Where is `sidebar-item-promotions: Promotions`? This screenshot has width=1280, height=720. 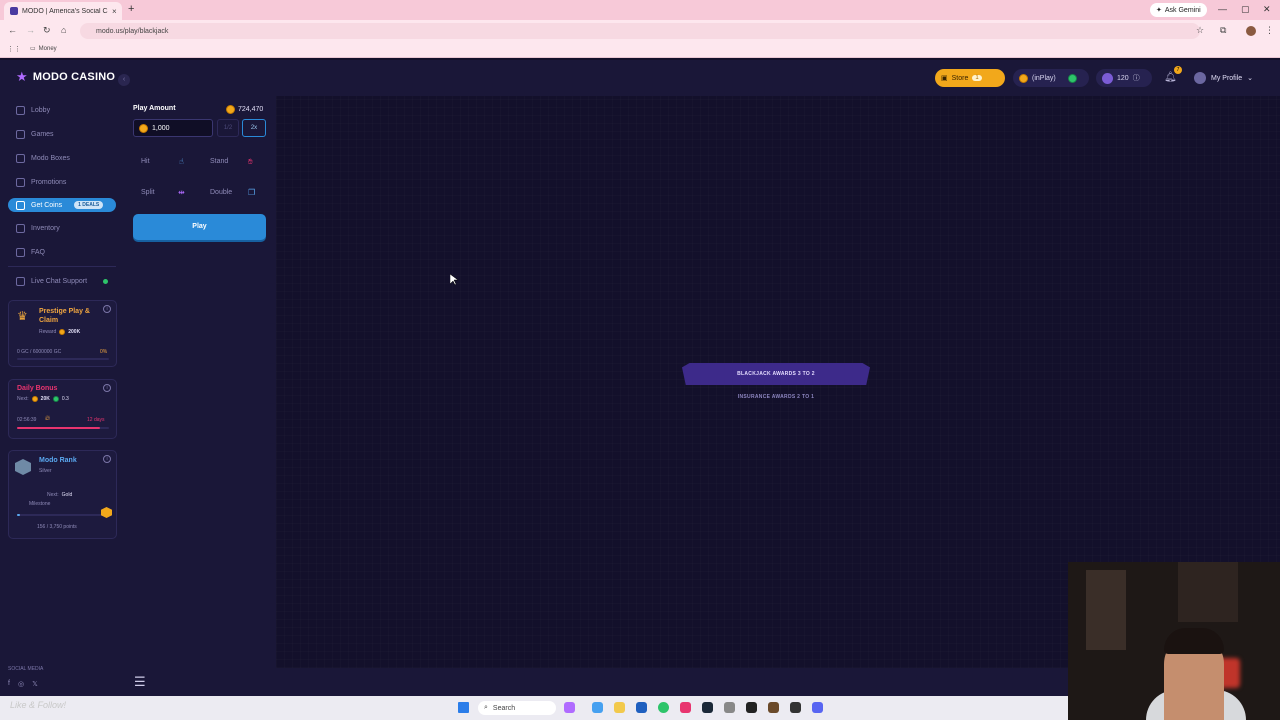 sidebar-item-promotions: Promotions is located at coordinates (62, 182).